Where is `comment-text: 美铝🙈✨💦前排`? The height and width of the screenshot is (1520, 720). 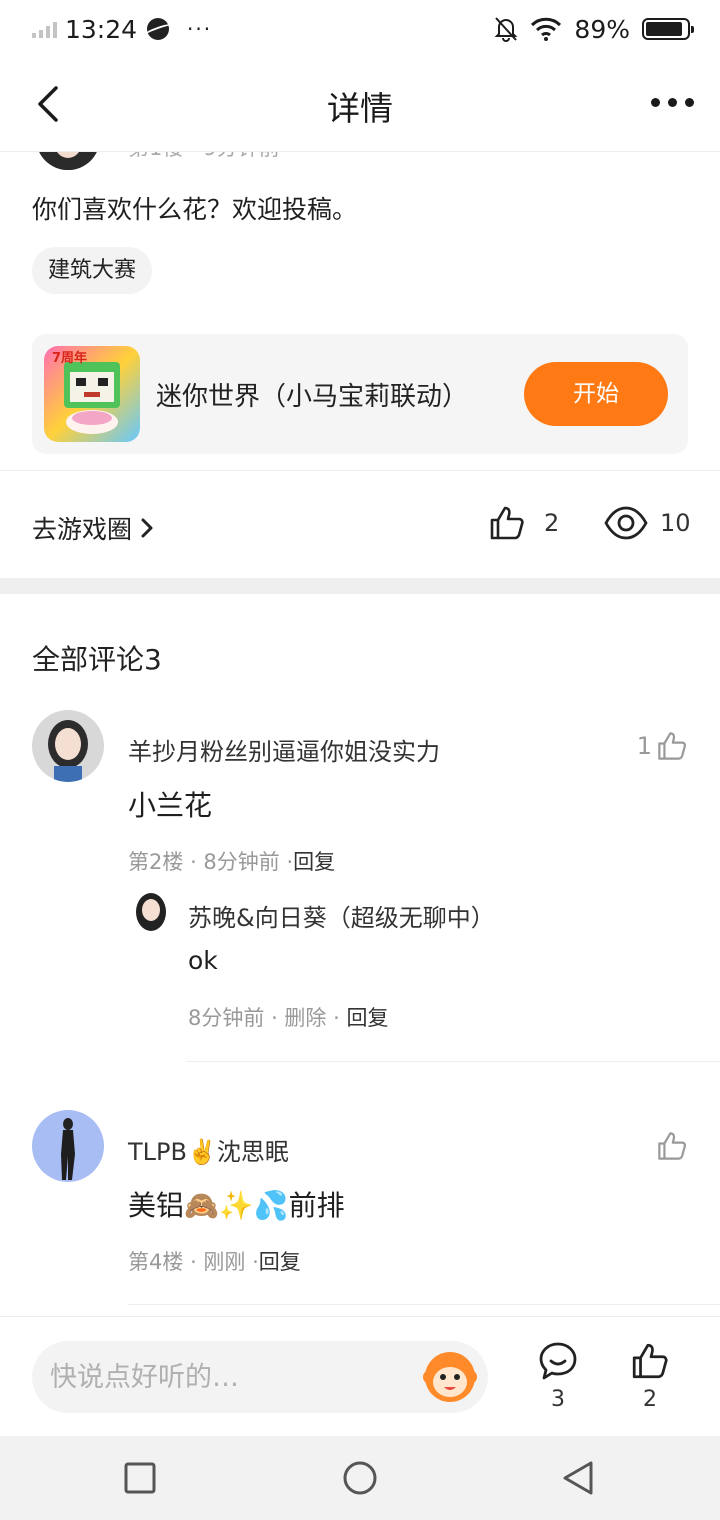
comment-text: 美铝🙈✨💦前排 is located at coordinates (236, 1205).